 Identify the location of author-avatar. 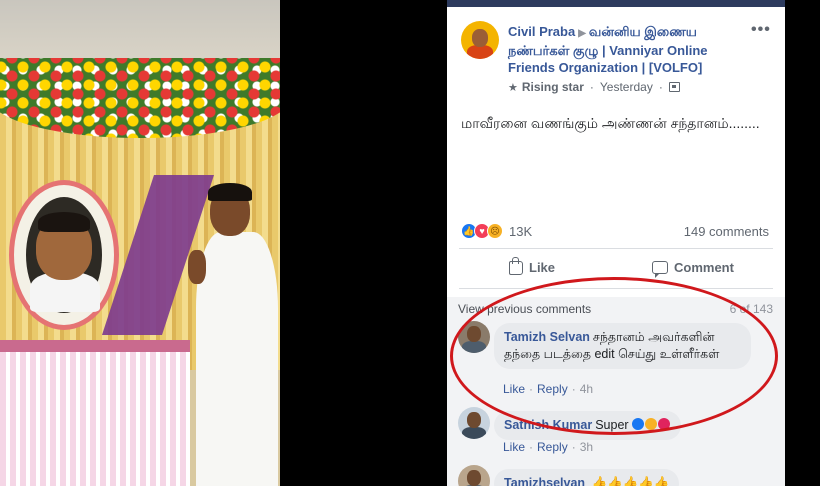
(480, 40).